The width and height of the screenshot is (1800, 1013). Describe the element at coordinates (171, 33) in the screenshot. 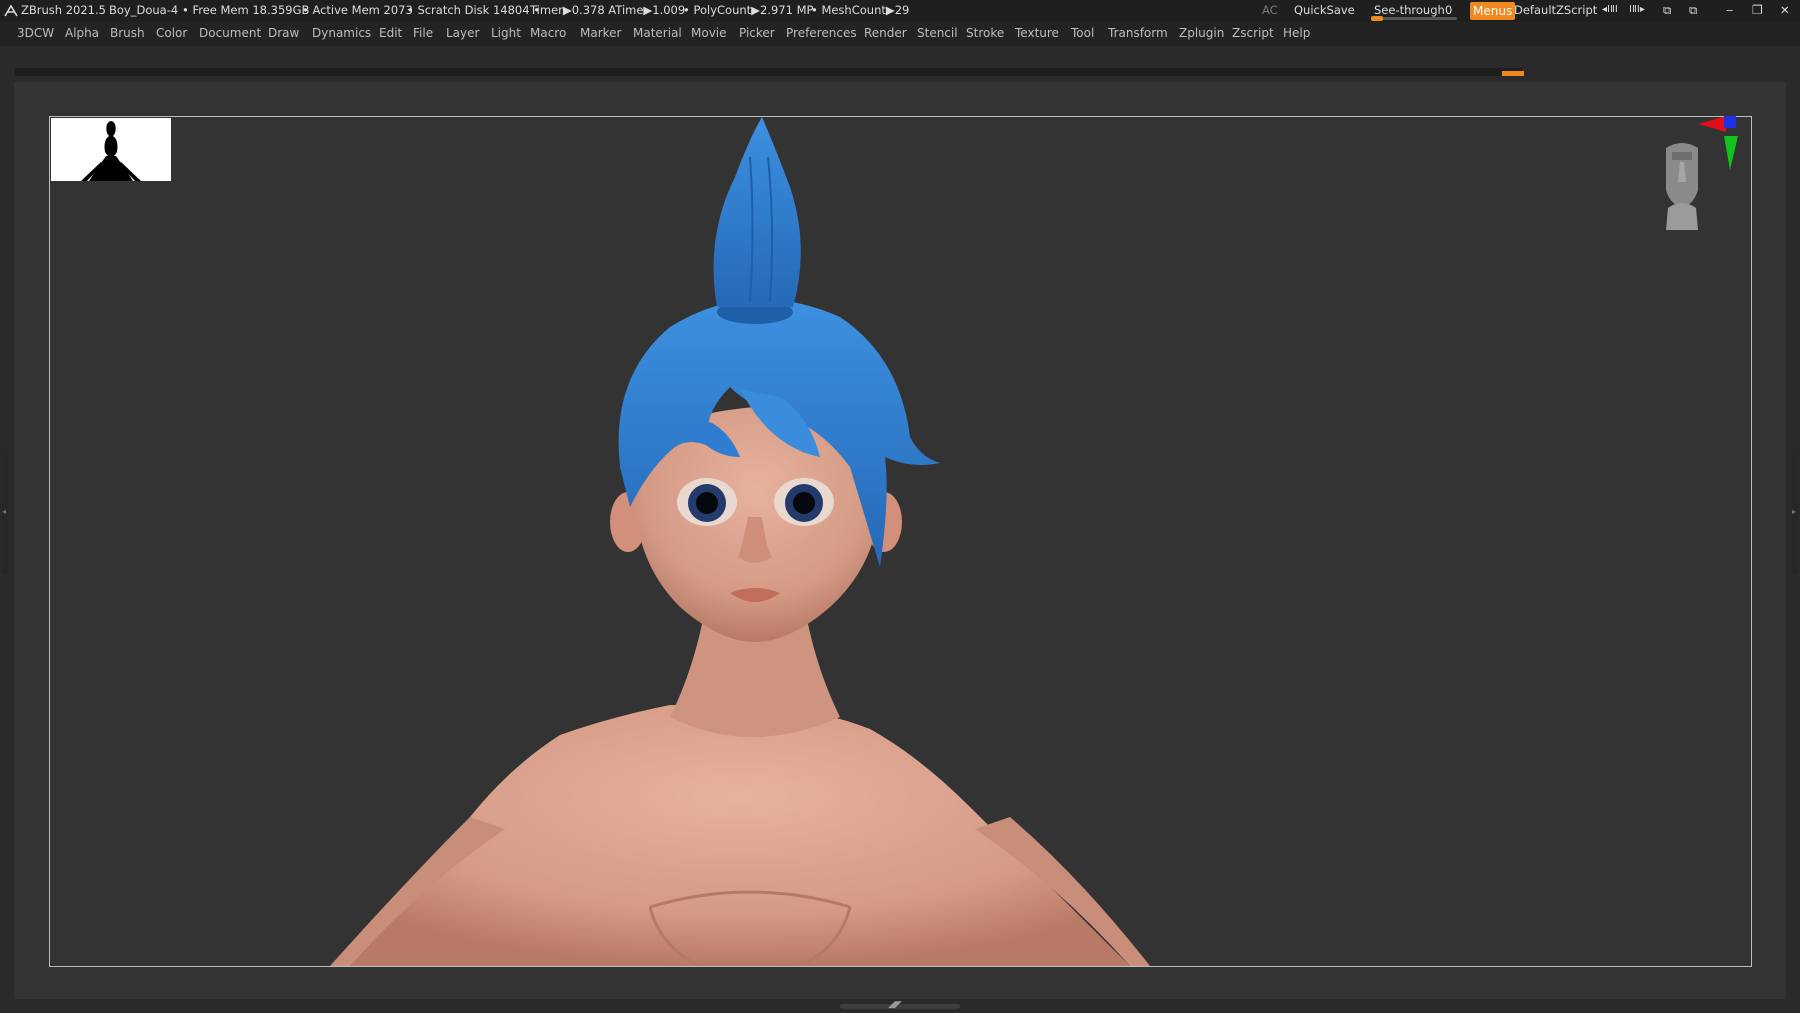

I see `menu-color: Color` at that location.